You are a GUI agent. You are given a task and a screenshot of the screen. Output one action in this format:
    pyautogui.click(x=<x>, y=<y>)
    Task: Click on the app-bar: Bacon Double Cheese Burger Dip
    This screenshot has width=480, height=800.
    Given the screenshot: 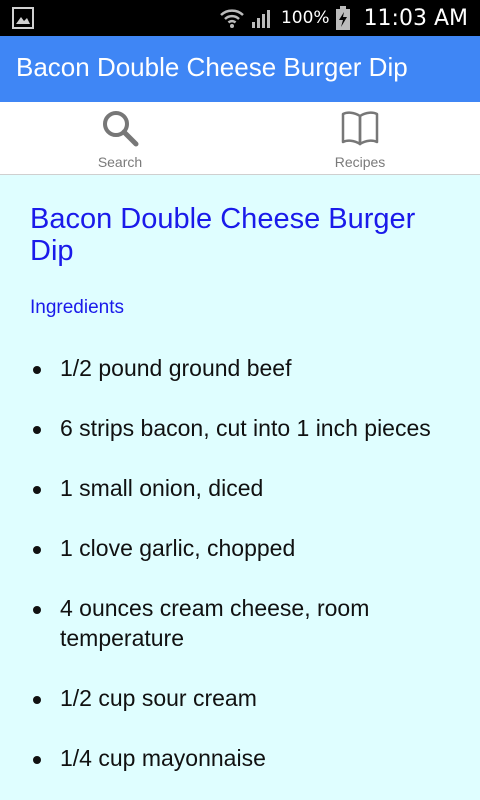 What is the action you would take?
    pyautogui.click(x=240, y=69)
    